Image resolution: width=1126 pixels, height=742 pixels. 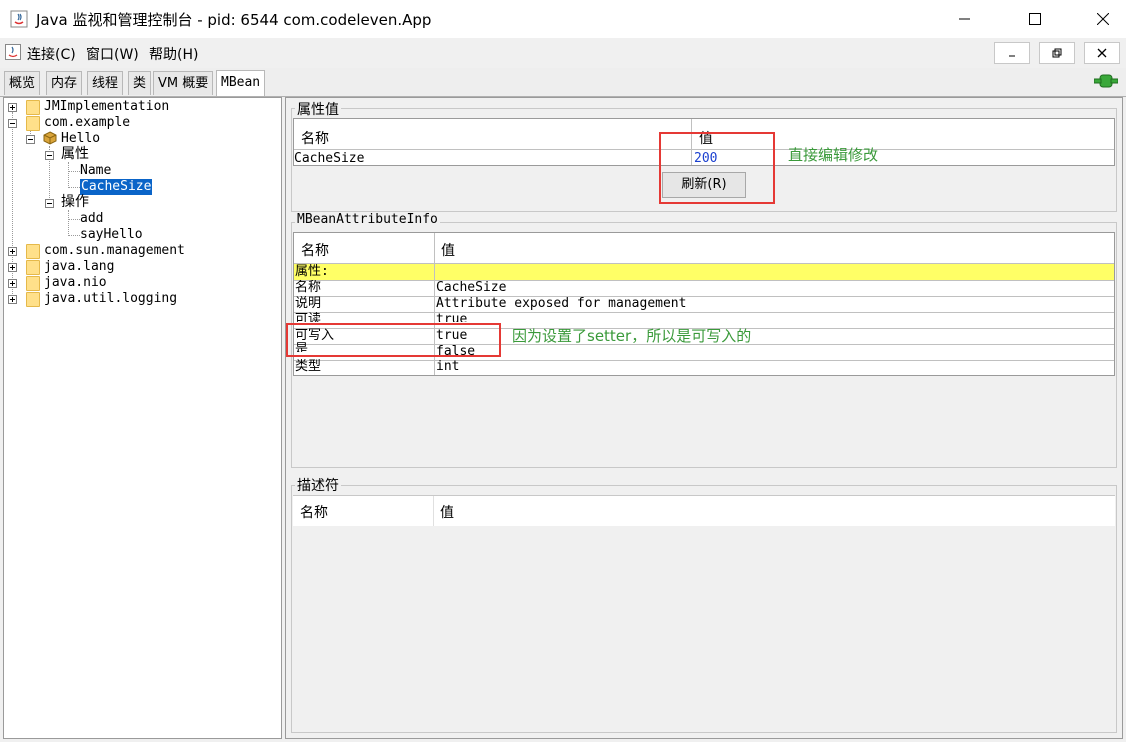 What do you see at coordinates (75, 154) in the screenshot?
I see `tree-node-attributes: 属性` at bounding box center [75, 154].